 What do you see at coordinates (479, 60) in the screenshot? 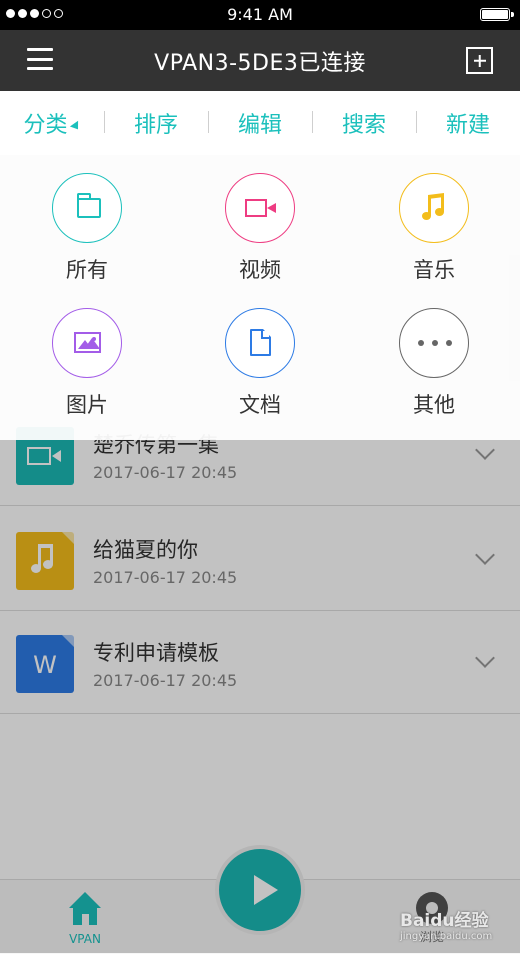
I see `add-icon` at bounding box center [479, 60].